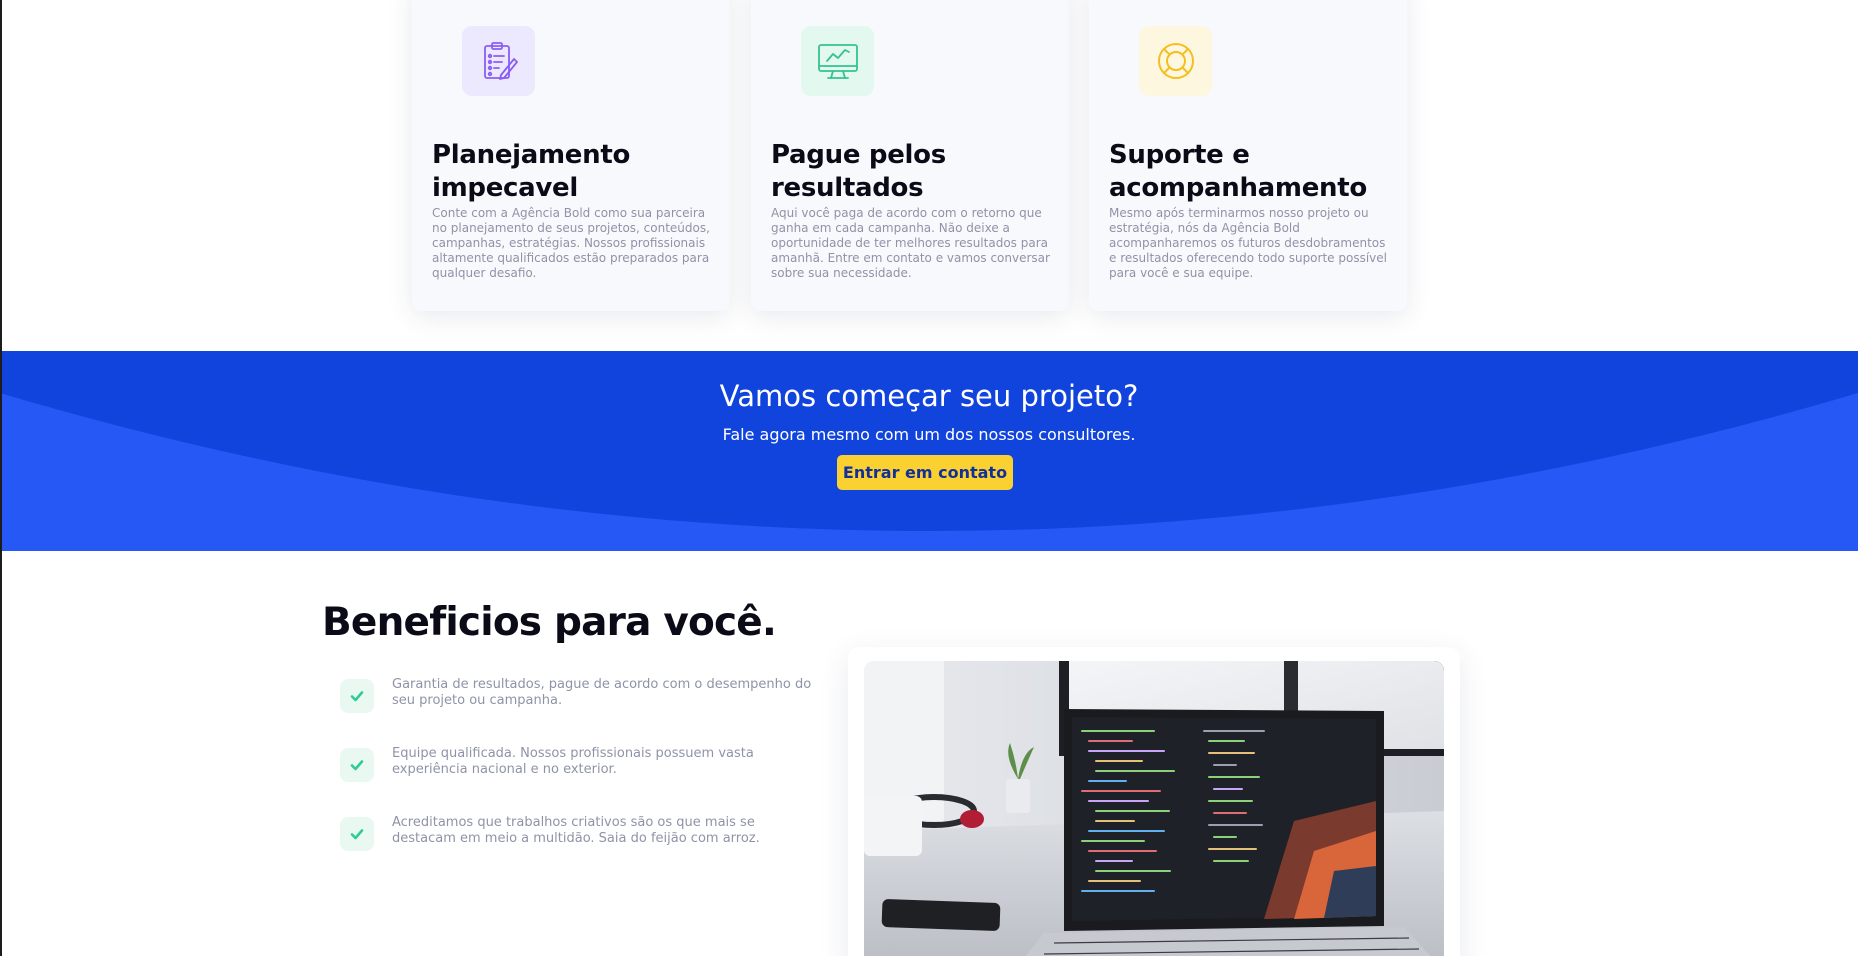 This screenshot has width=1858, height=956. Describe the element at coordinates (1, 478) in the screenshot. I see `window-border` at that location.